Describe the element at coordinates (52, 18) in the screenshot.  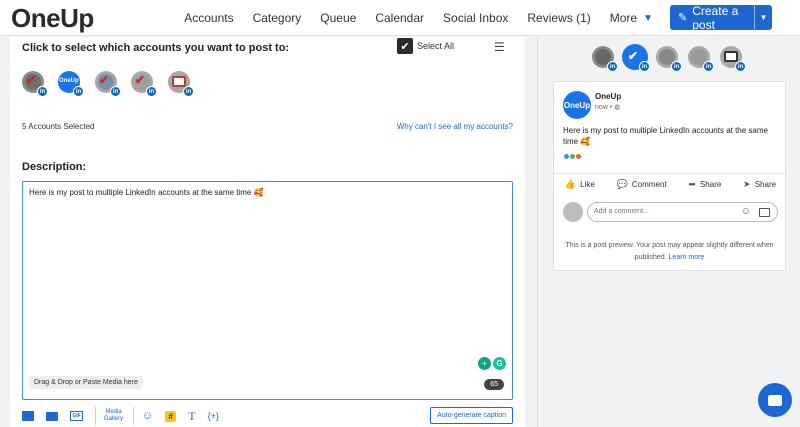
I see `oneup-logo: OneUp` at that location.